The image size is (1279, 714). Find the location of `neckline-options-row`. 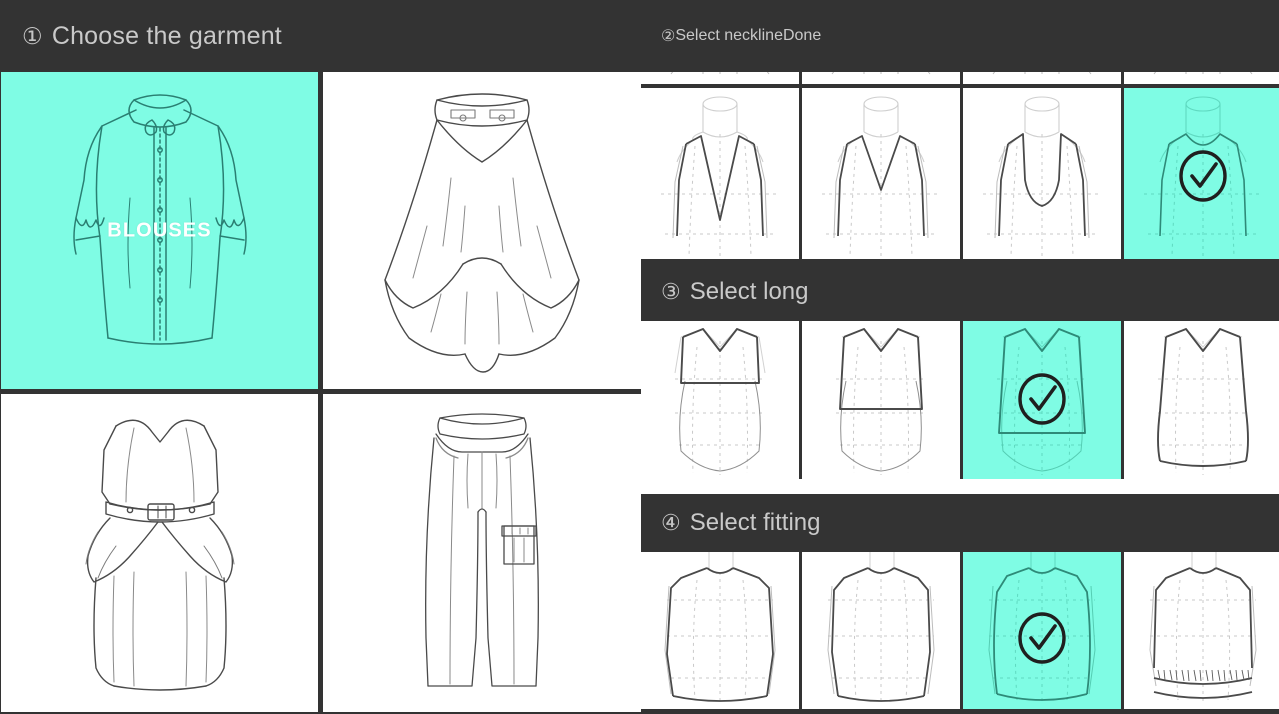

neckline-options-row is located at coordinates (960, 173).